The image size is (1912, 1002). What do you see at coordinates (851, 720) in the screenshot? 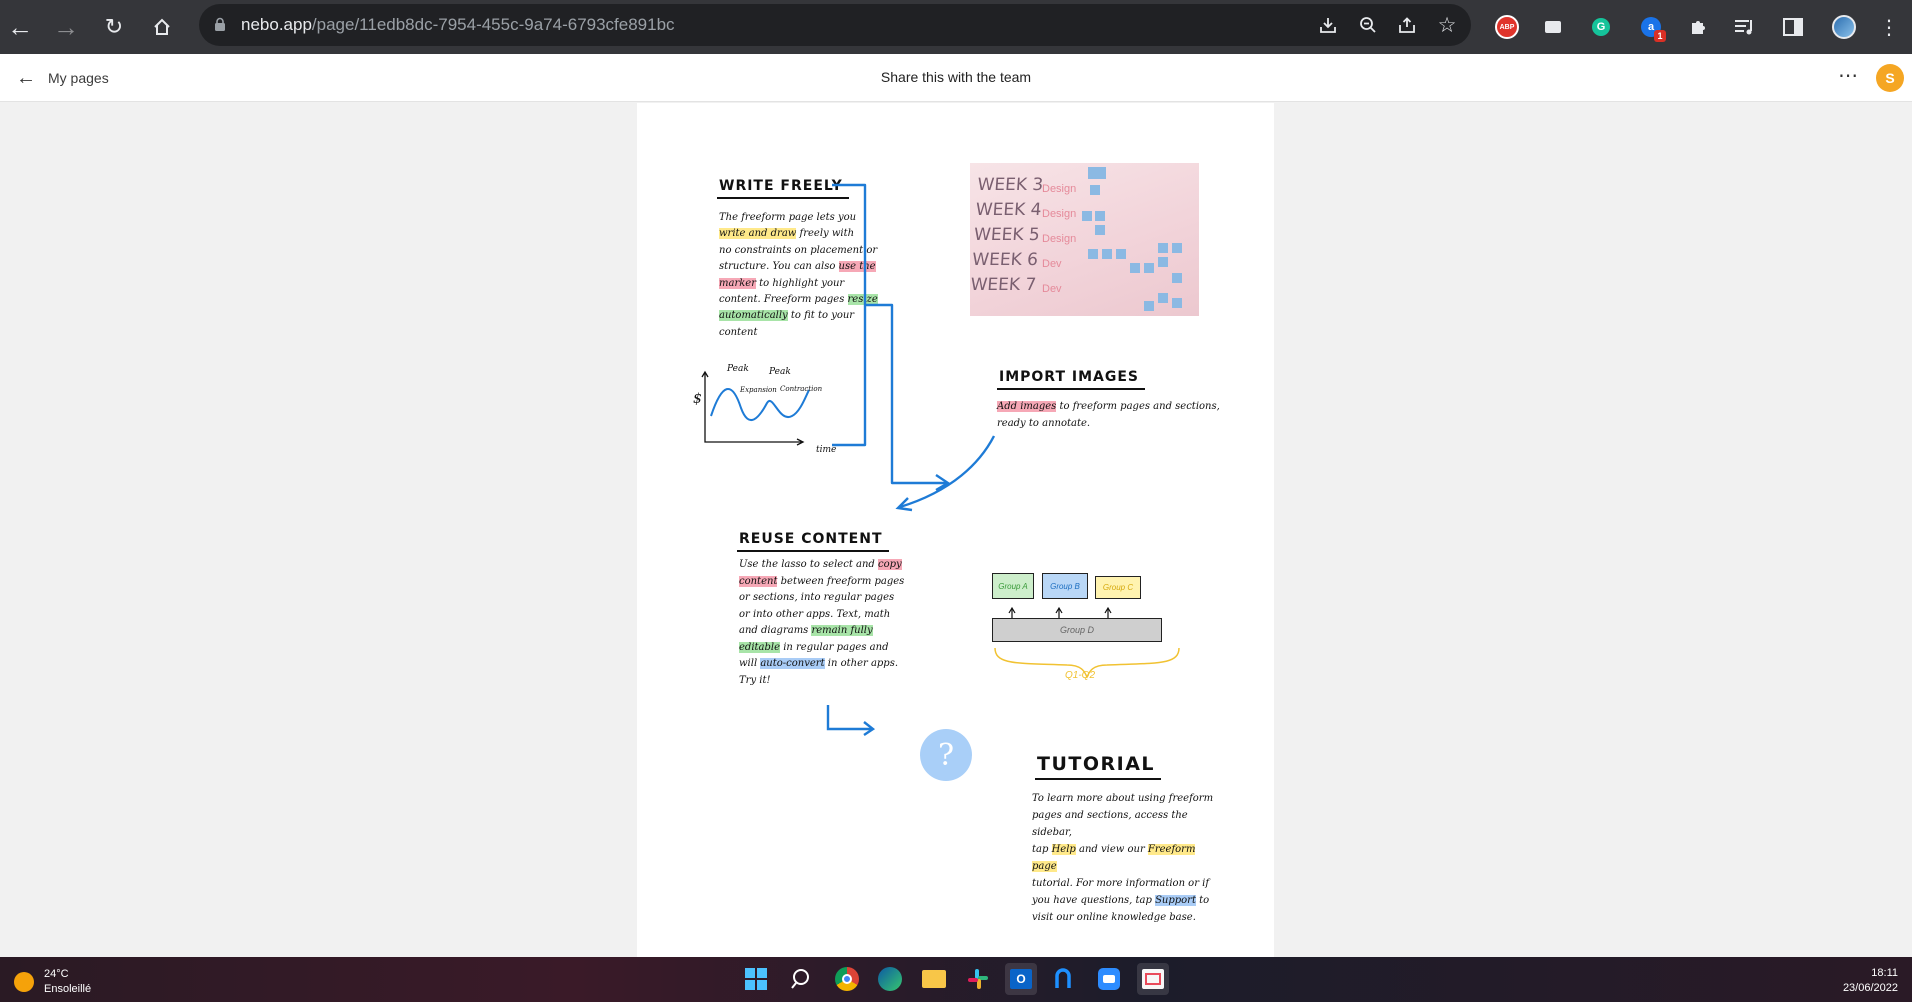
I see `flow-arrow-to-tutorial` at bounding box center [851, 720].